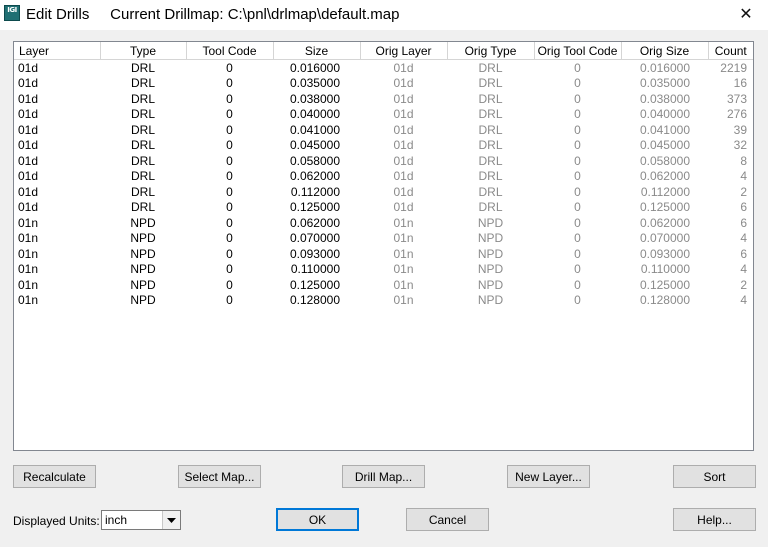  I want to click on cell-orig-size: 0.070000, so click(664, 238).